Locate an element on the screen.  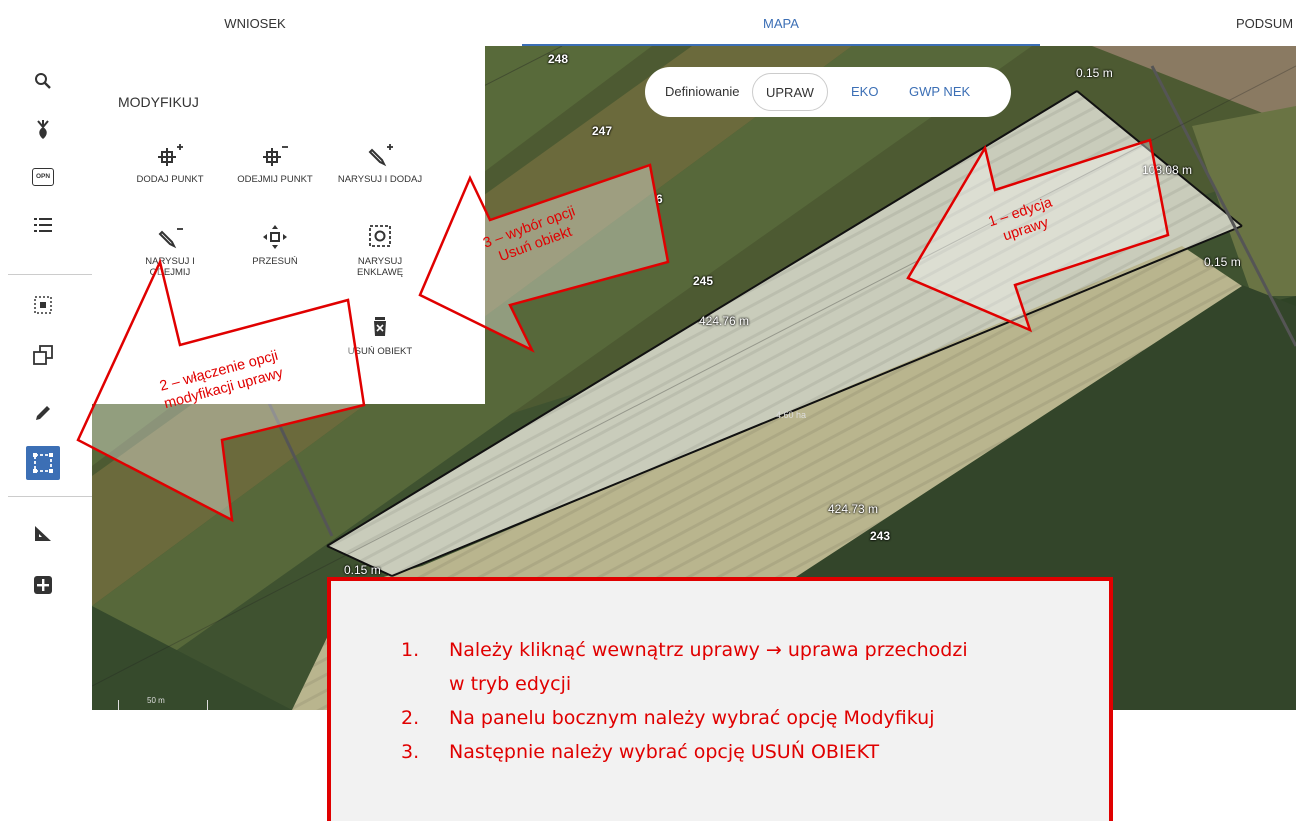
parcel-label: 248 is located at coordinates (558, 59).